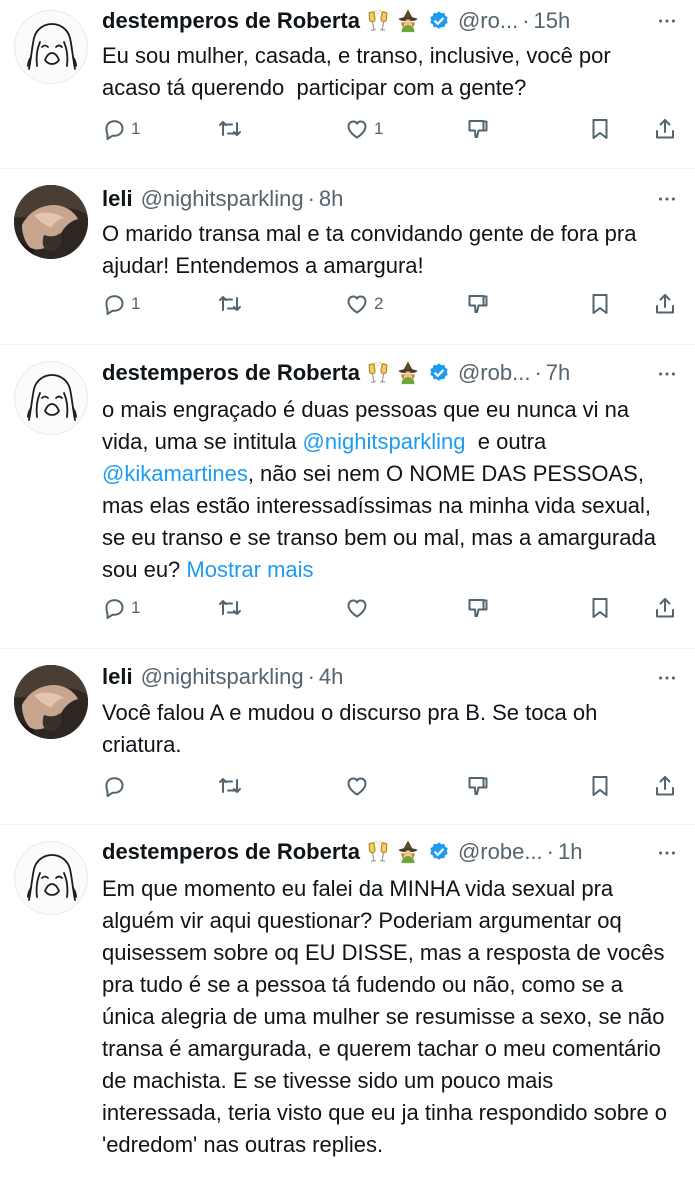  What do you see at coordinates (509, 441) in the screenshot?
I see `text-part: e outra` at bounding box center [509, 441].